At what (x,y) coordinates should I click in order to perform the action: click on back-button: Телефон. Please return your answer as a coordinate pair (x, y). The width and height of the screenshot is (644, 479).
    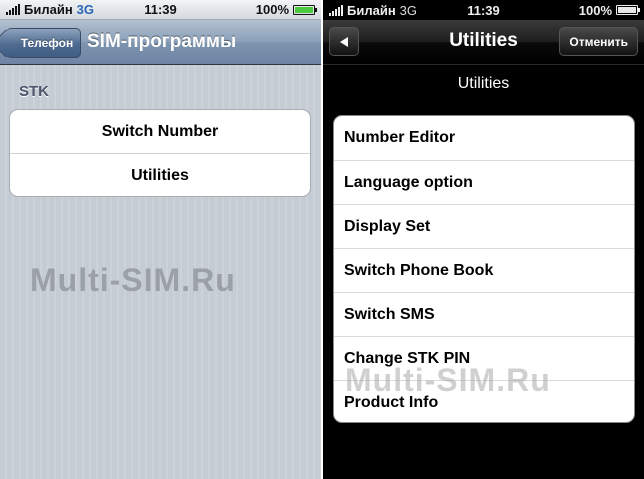
    Looking at the image, I should click on (43, 43).